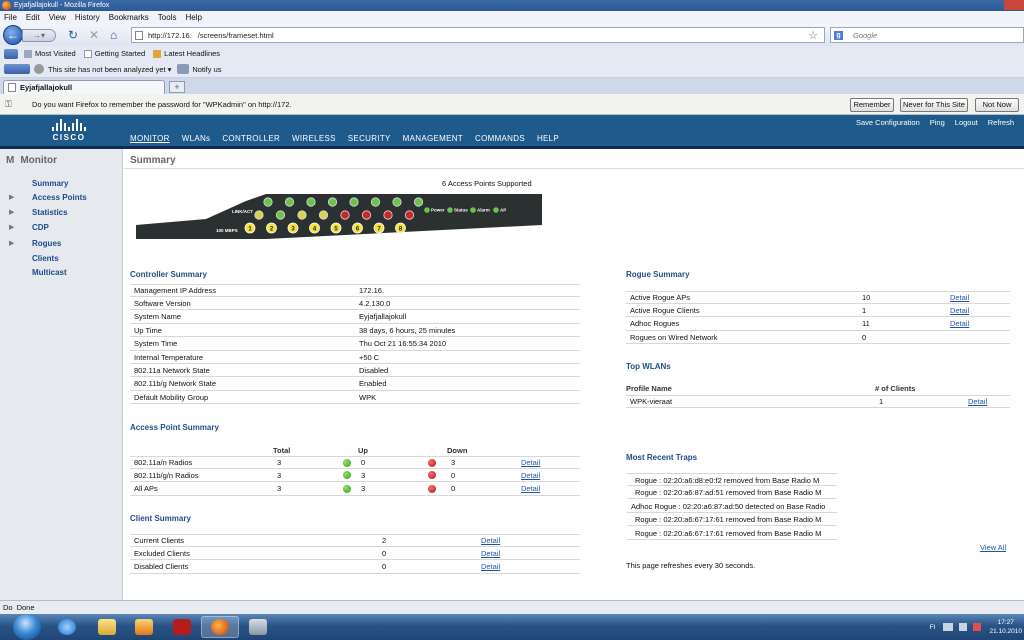 The width and height of the screenshot is (1024, 640). I want to click on sidebar-title: M Monitor, so click(31, 160).